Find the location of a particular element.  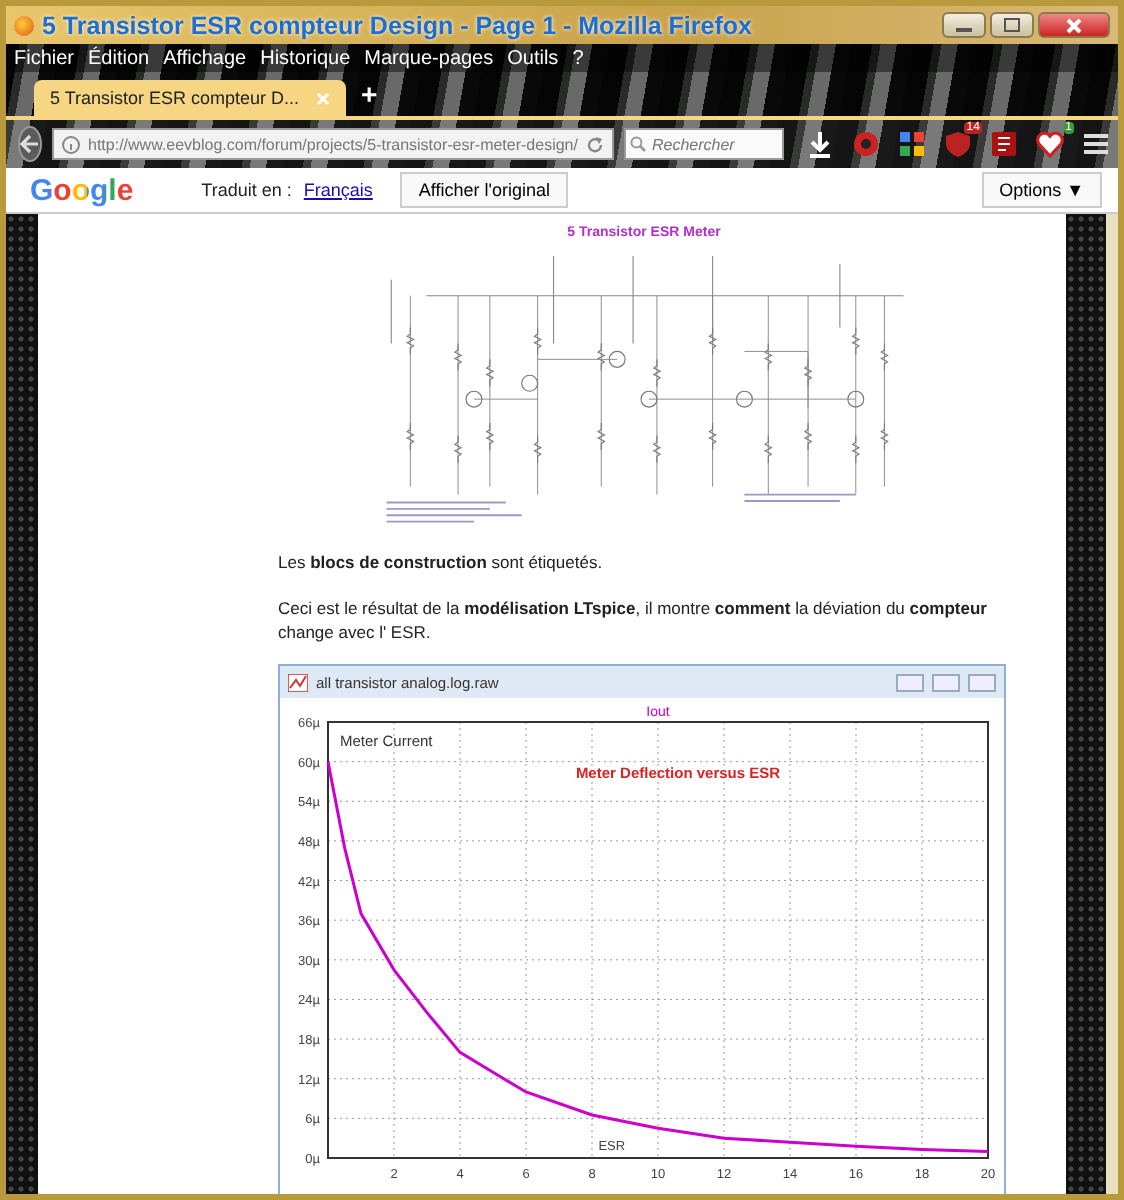

google-logo: Google is located at coordinates (82, 190).